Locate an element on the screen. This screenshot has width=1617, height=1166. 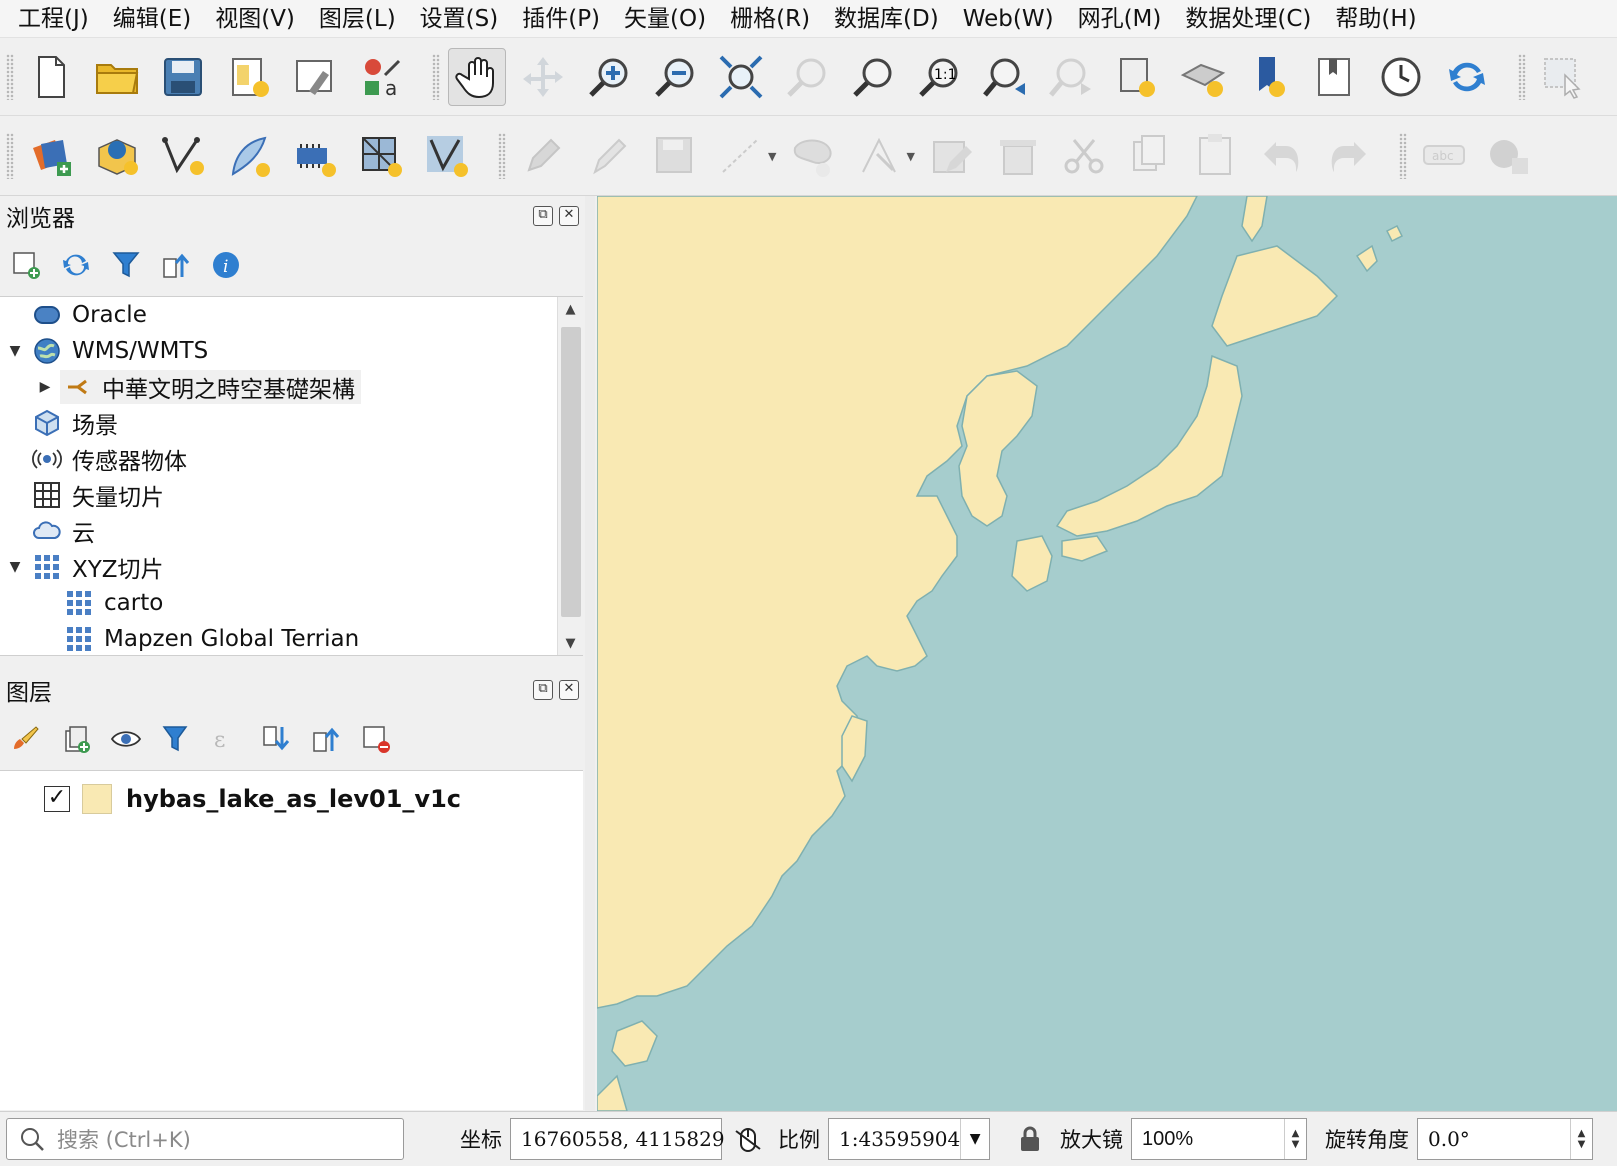
filter-legend-button is located at coordinates (176, 739).